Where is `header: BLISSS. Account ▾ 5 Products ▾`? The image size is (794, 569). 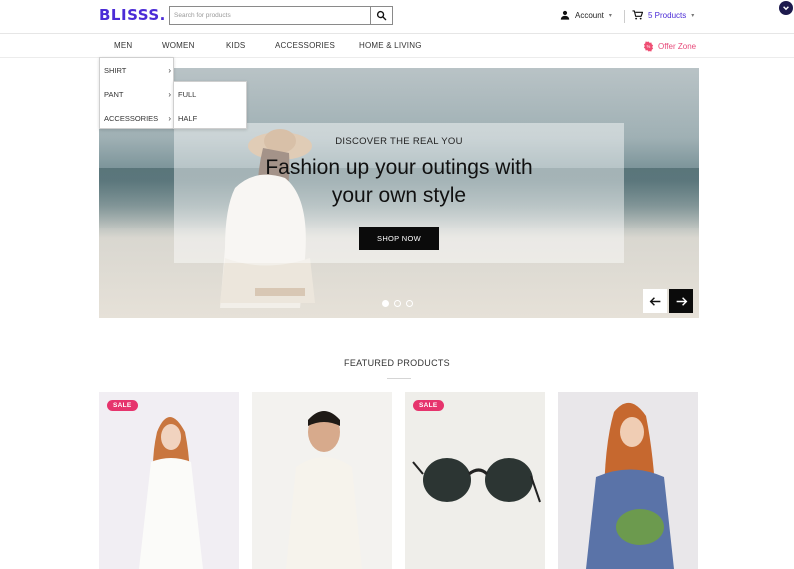
header: BLISSS. Account ▾ 5 Products ▾ is located at coordinates (397, 17).